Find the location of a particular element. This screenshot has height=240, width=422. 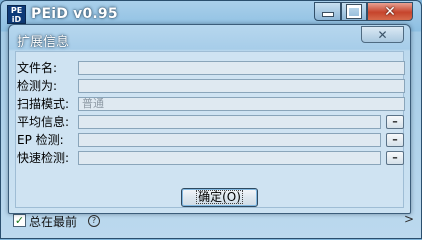

entropy-label: 平均信息: is located at coordinates (43, 122).